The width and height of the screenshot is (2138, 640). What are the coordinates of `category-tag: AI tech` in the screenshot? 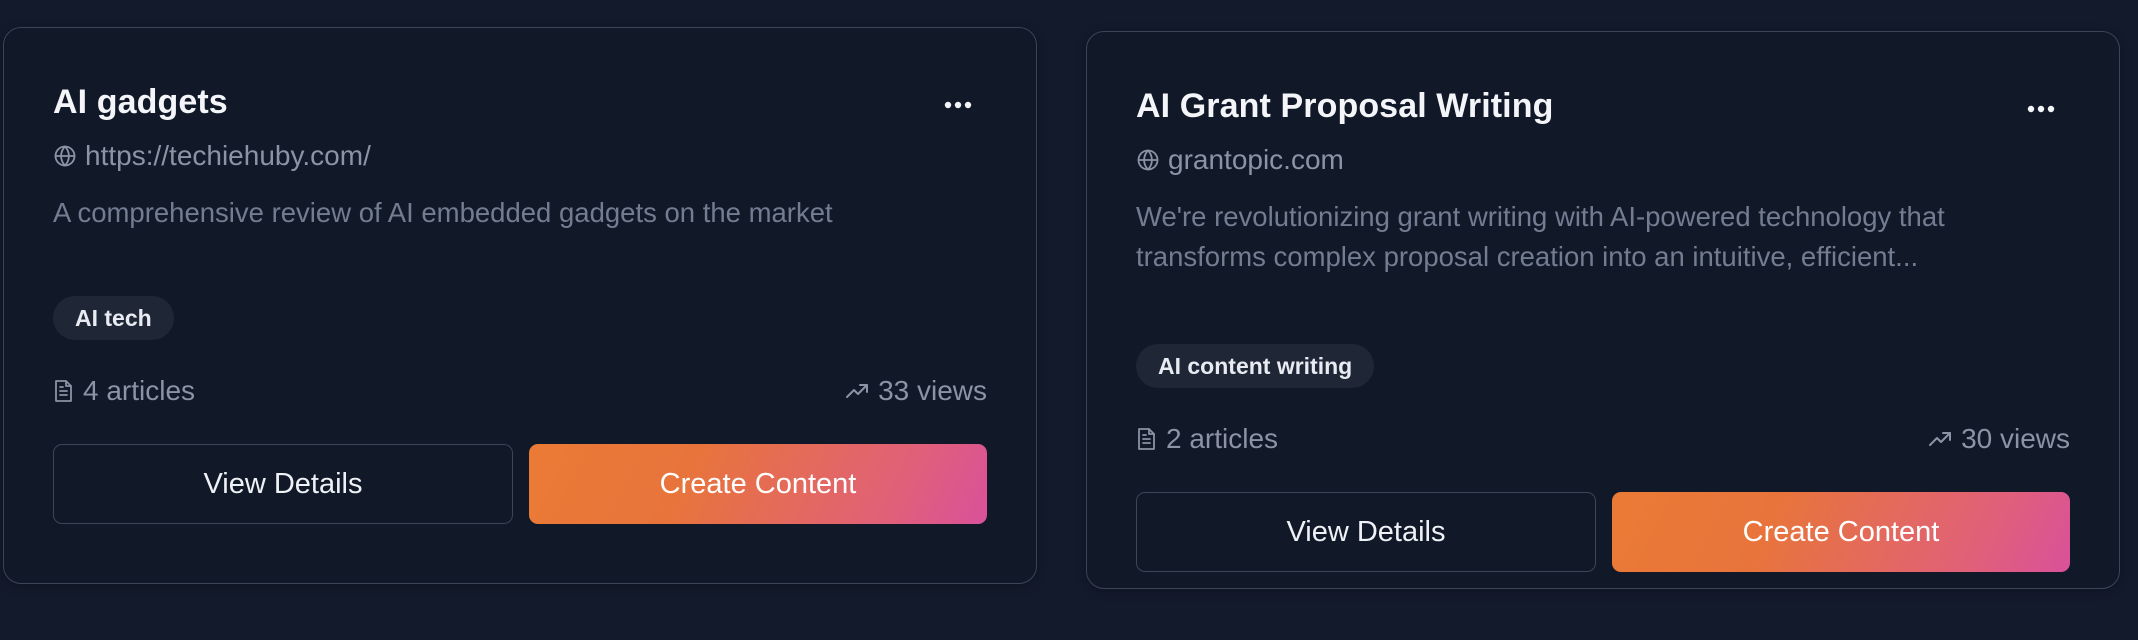 It's located at (113, 318).